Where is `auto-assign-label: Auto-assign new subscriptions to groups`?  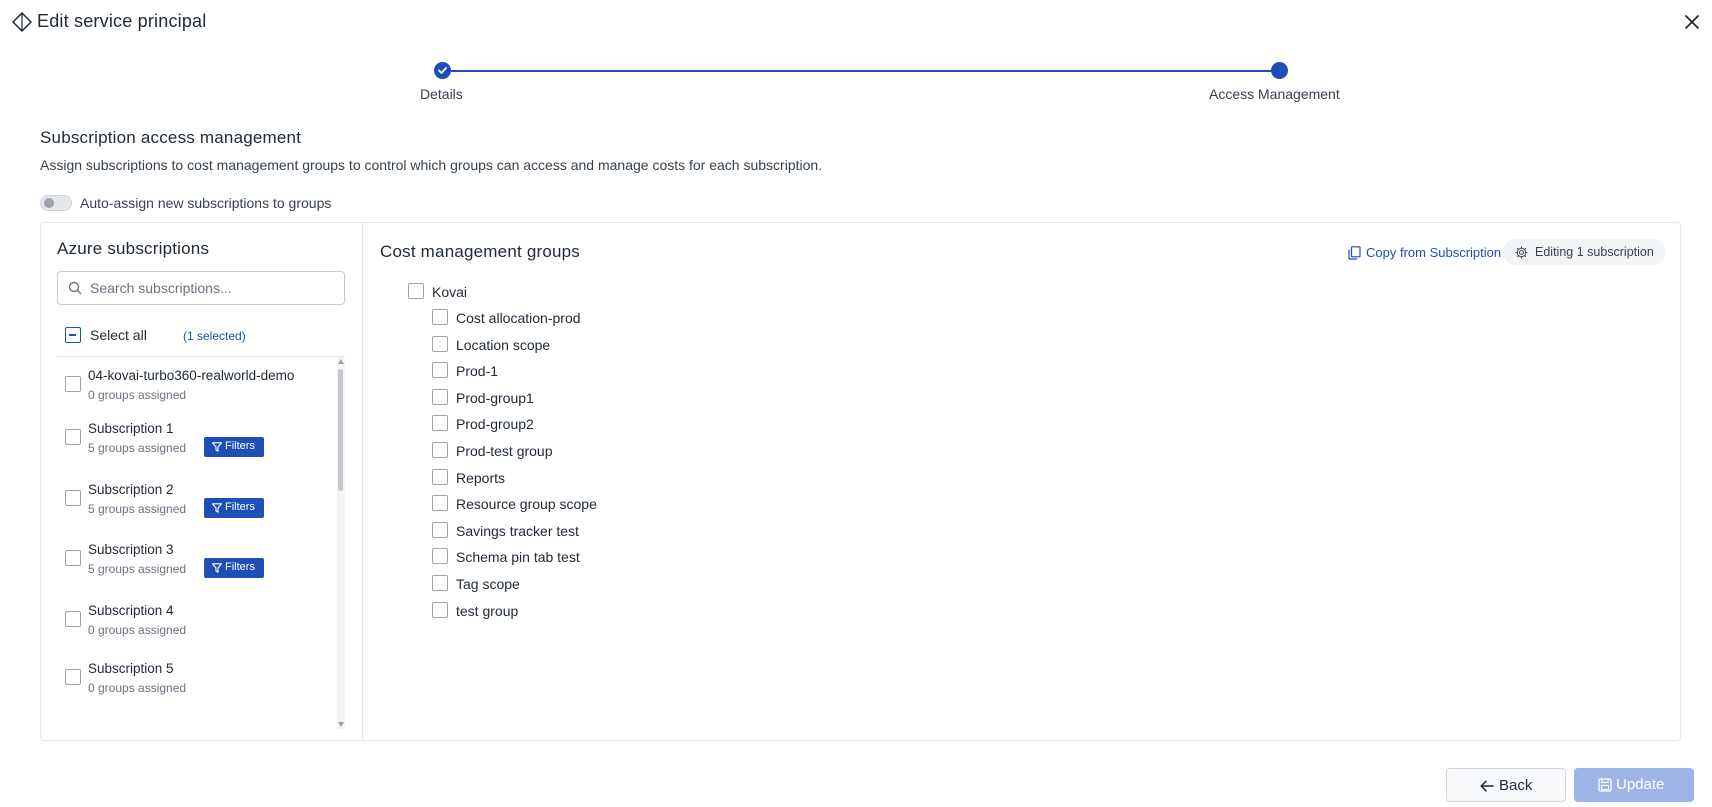
auto-assign-label: Auto-assign new subscriptions to groups is located at coordinates (206, 203).